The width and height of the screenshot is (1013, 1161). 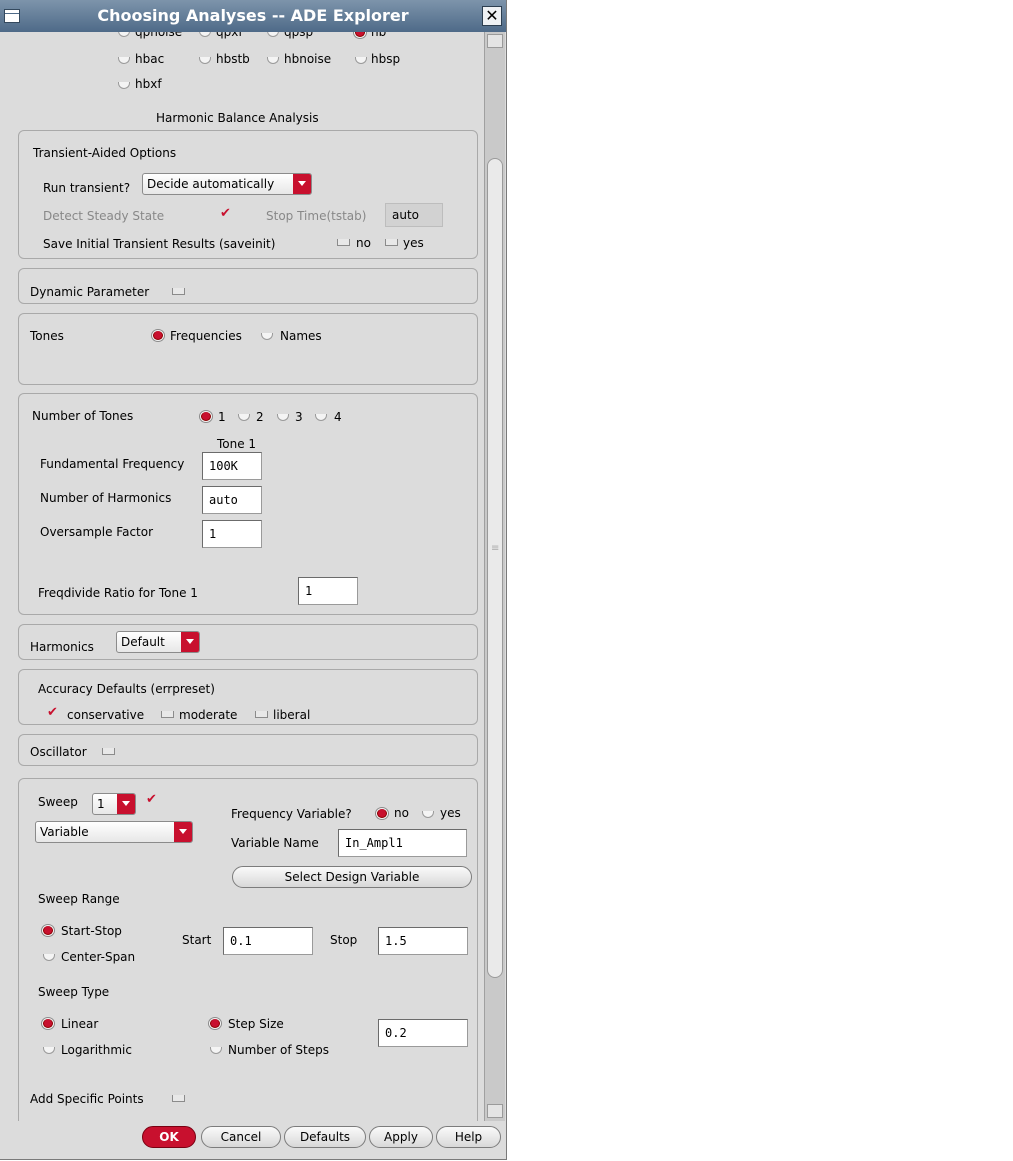 What do you see at coordinates (261, 714) in the screenshot?
I see `liberal-checkbox` at bounding box center [261, 714].